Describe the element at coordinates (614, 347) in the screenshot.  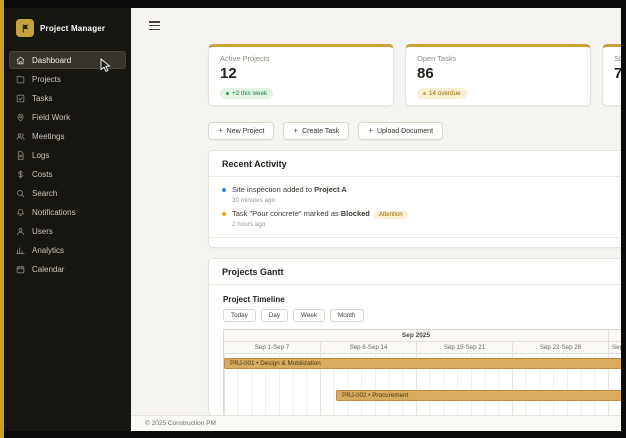
I see `gantt-week-label: Sep 29-Oct 5` at that location.